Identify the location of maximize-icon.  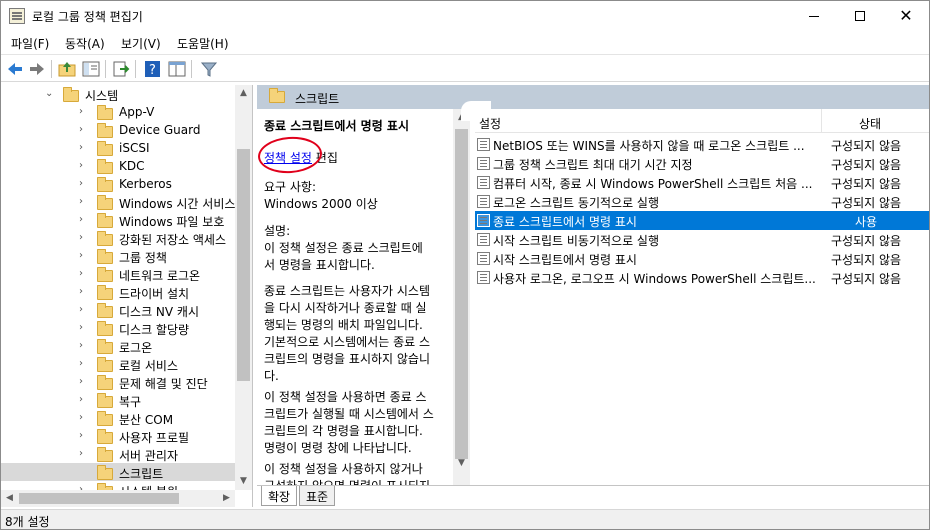
(860, 16).